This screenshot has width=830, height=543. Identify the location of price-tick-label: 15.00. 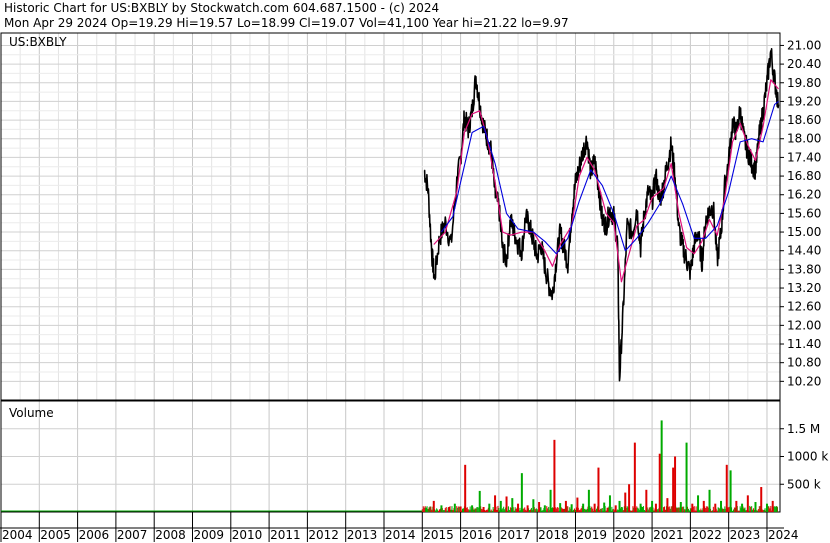
(804, 232).